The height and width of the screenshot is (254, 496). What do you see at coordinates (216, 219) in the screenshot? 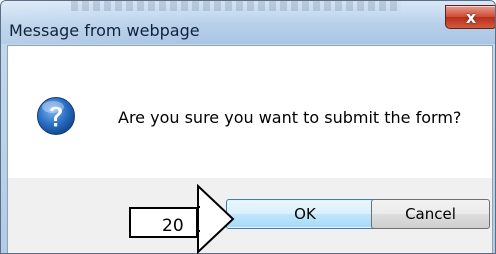
I see `arrow-pointer-icon` at bounding box center [216, 219].